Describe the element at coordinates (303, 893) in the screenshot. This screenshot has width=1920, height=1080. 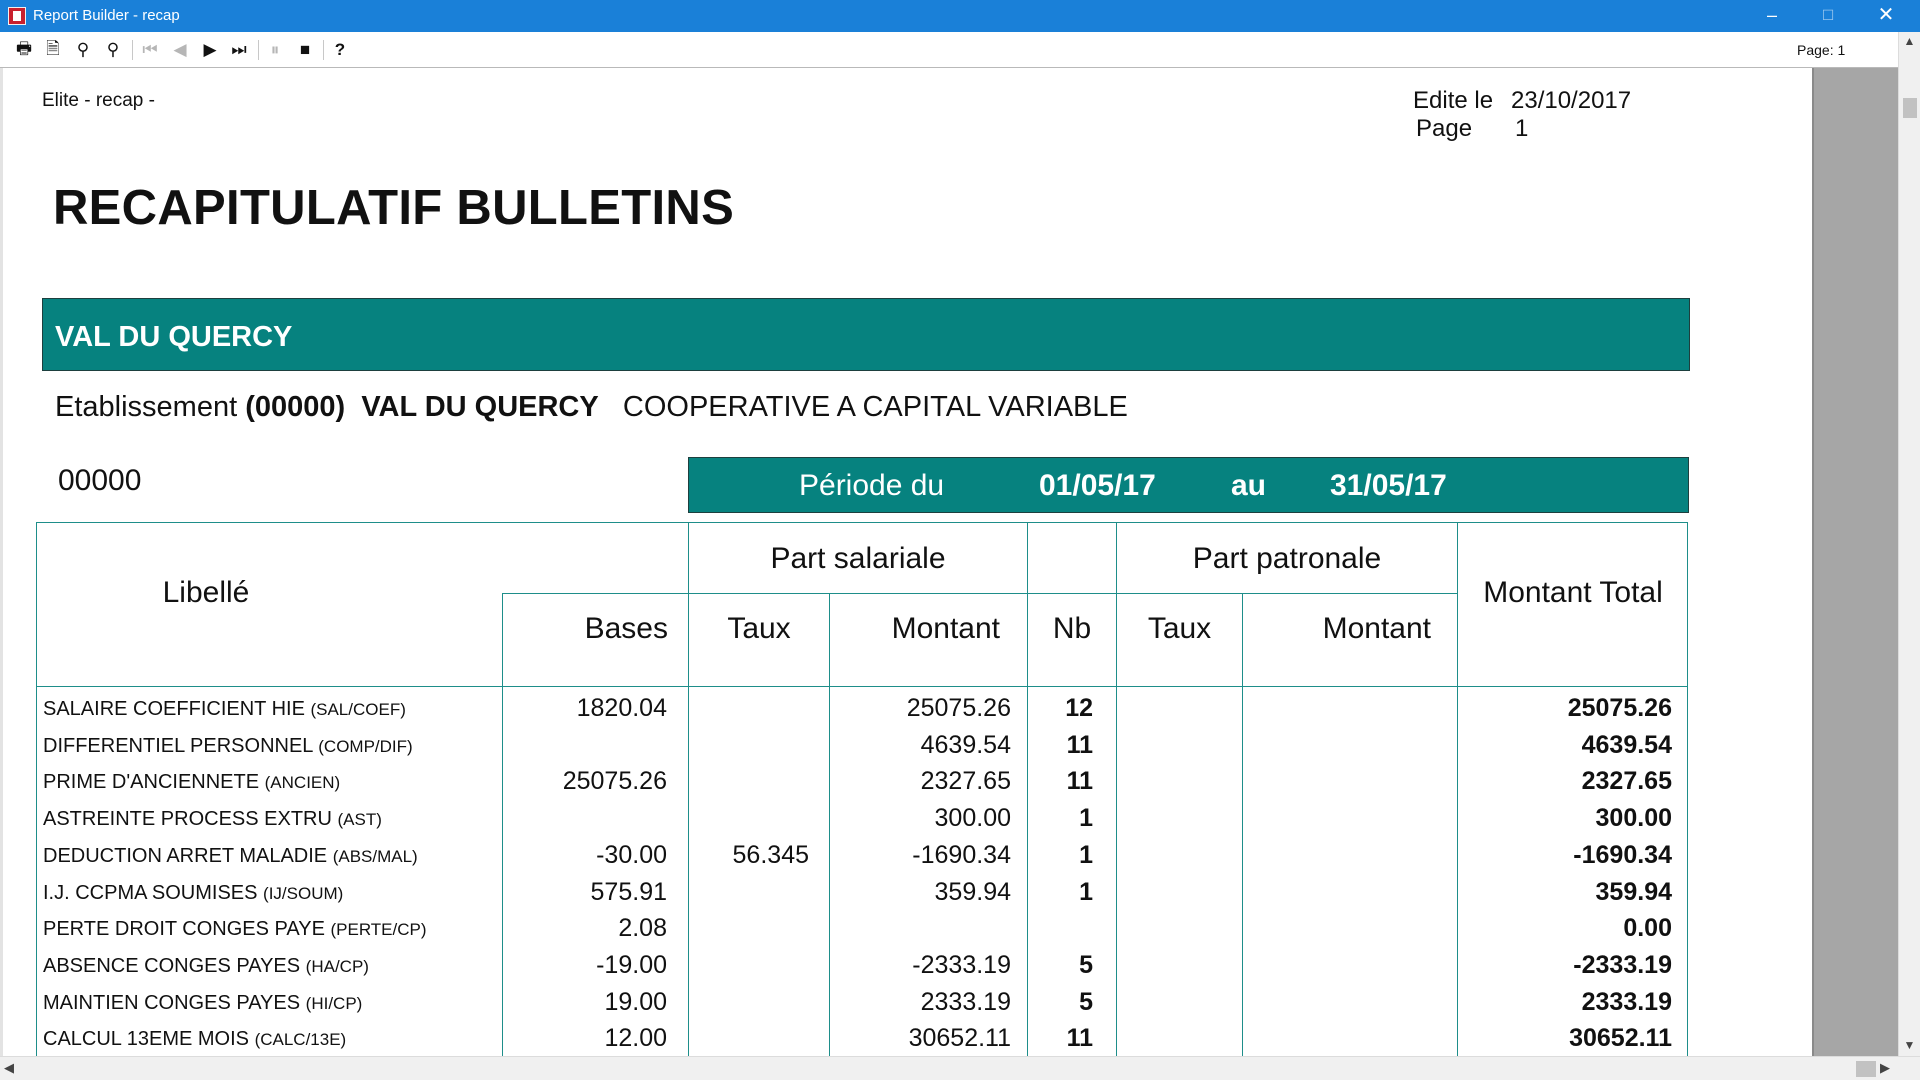
I see `row-code: (IJ/SOUM)` at that location.